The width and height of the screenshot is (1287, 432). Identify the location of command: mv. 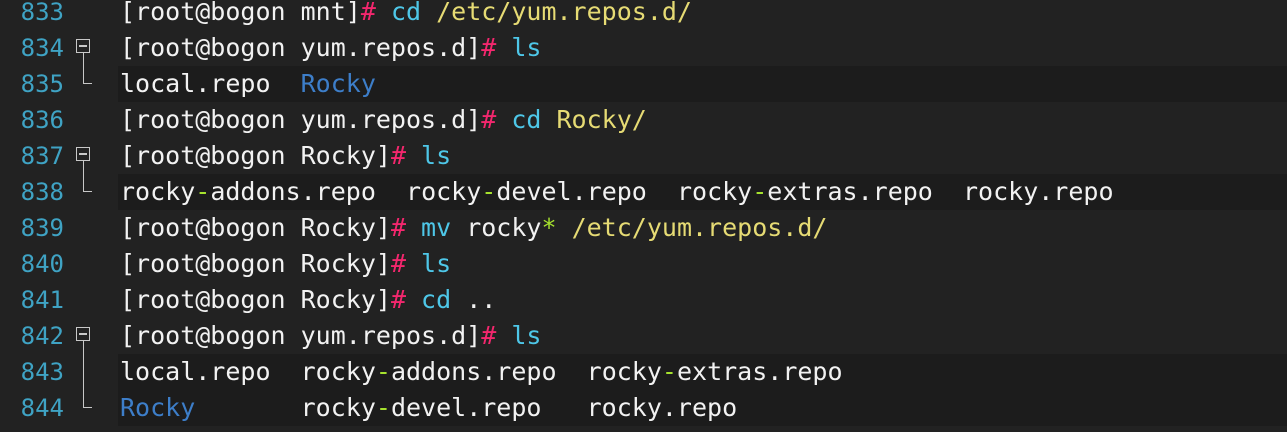
(429, 227).